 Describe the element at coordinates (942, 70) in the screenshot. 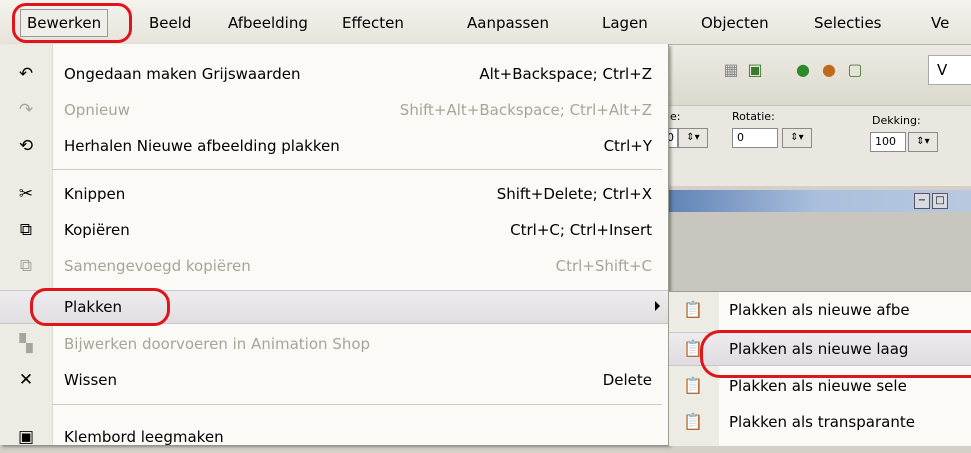

I see `view-dropdown-value: V` at that location.